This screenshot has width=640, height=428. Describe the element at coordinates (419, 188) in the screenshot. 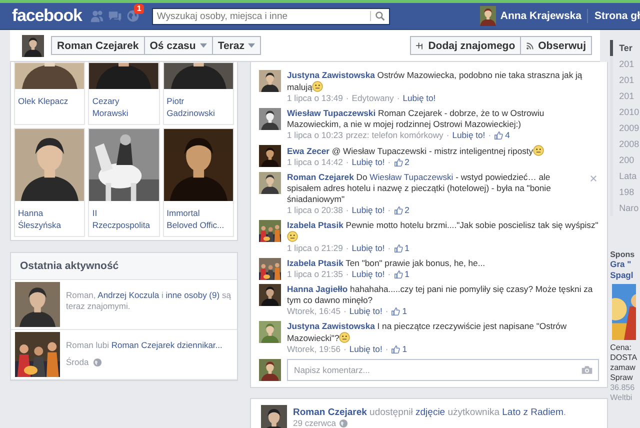

I see `comment-text: Roman Czejarek Do Wiesław Tupaczewski - wstyd powiedzieć… ale spisałem adres hotelu i nazwę z pieczątki (hotelowej) - była na "bonie śniadaniowym"` at that location.